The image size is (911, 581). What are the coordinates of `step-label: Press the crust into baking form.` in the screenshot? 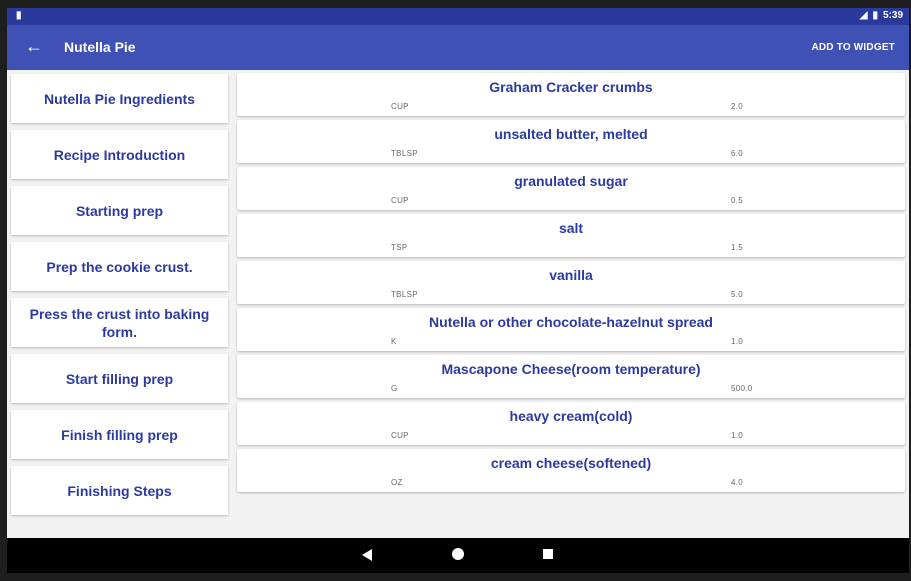 It's located at (119, 322).